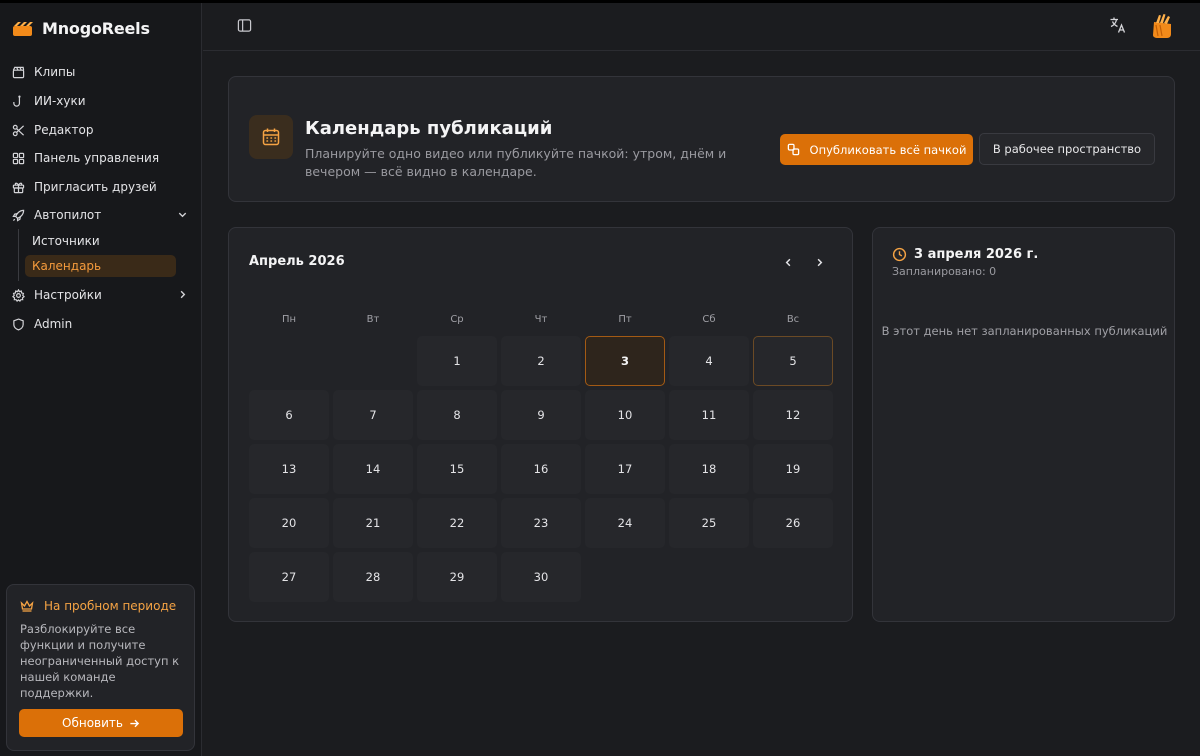  I want to click on calendar-day: 13, so click(289, 469).